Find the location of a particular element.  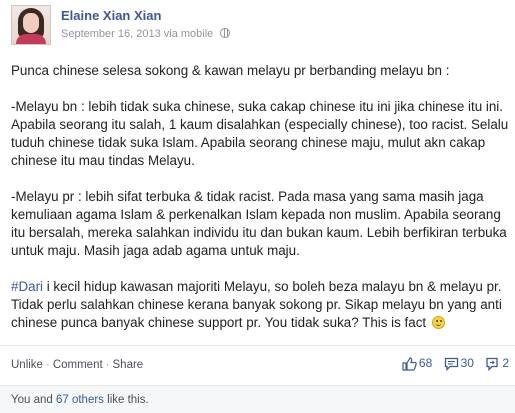

post-source: via mobile is located at coordinates (188, 34).